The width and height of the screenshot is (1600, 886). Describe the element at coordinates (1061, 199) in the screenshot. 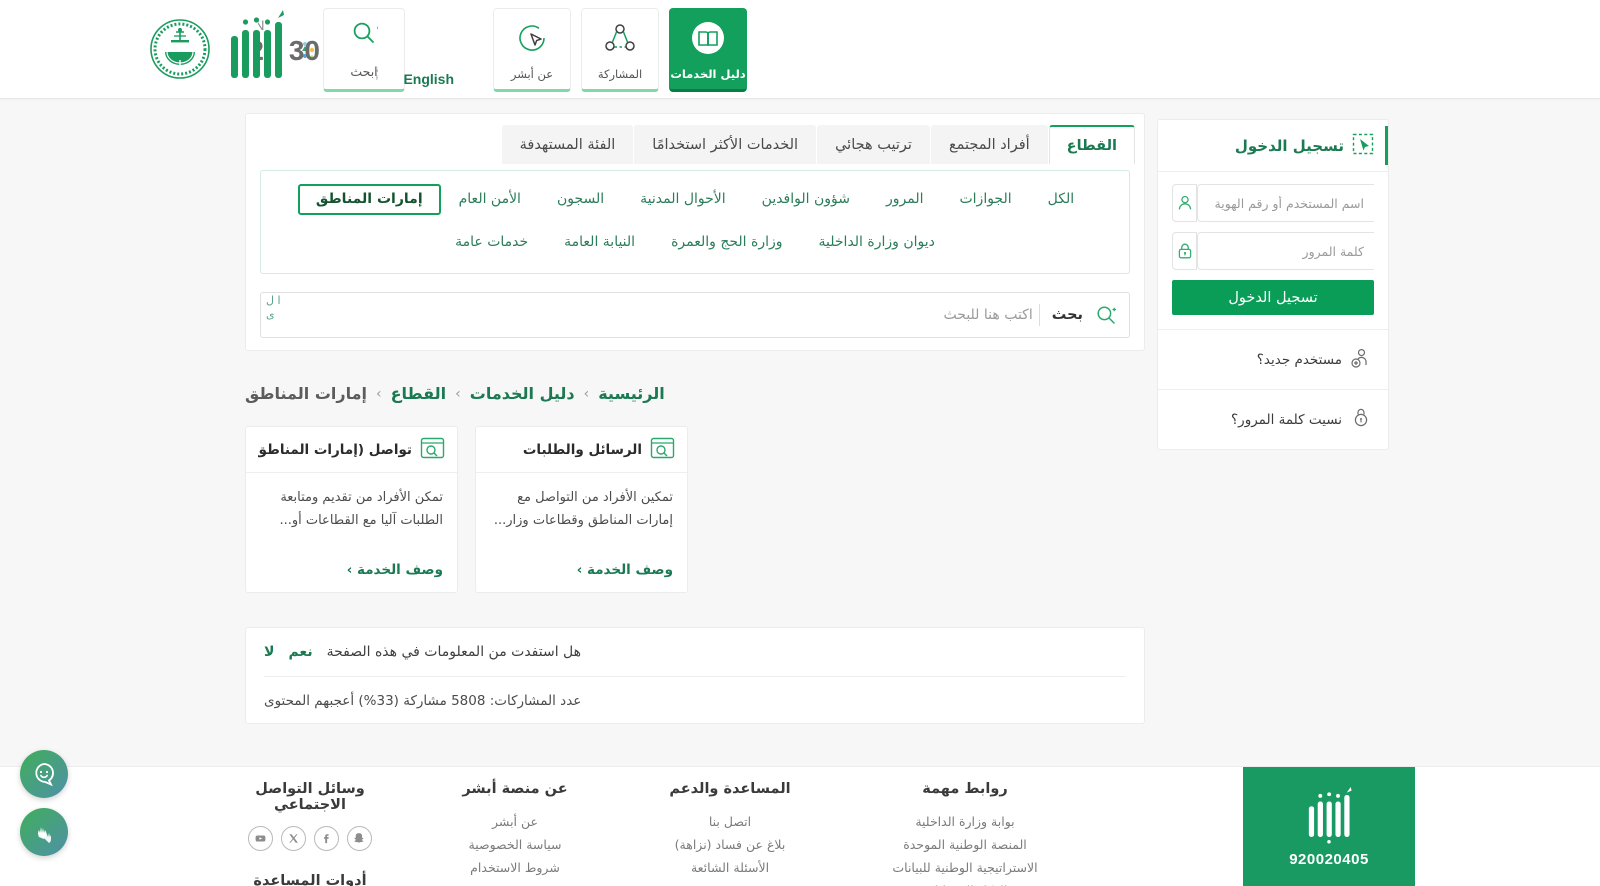

I see `filter-all: الكل` at that location.